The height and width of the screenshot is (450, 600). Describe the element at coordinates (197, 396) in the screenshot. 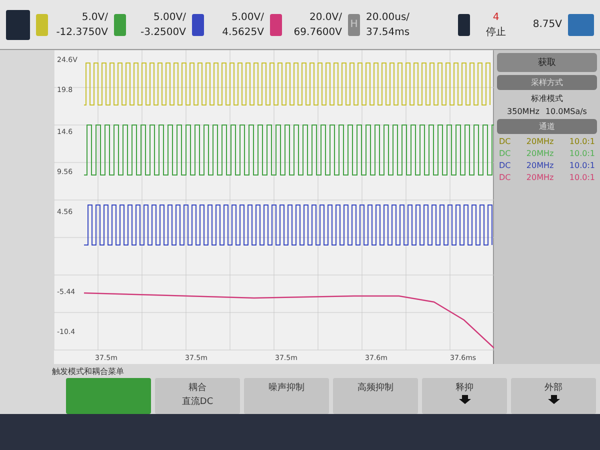

I see `menu-button: 耦合 直流DC` at that location.